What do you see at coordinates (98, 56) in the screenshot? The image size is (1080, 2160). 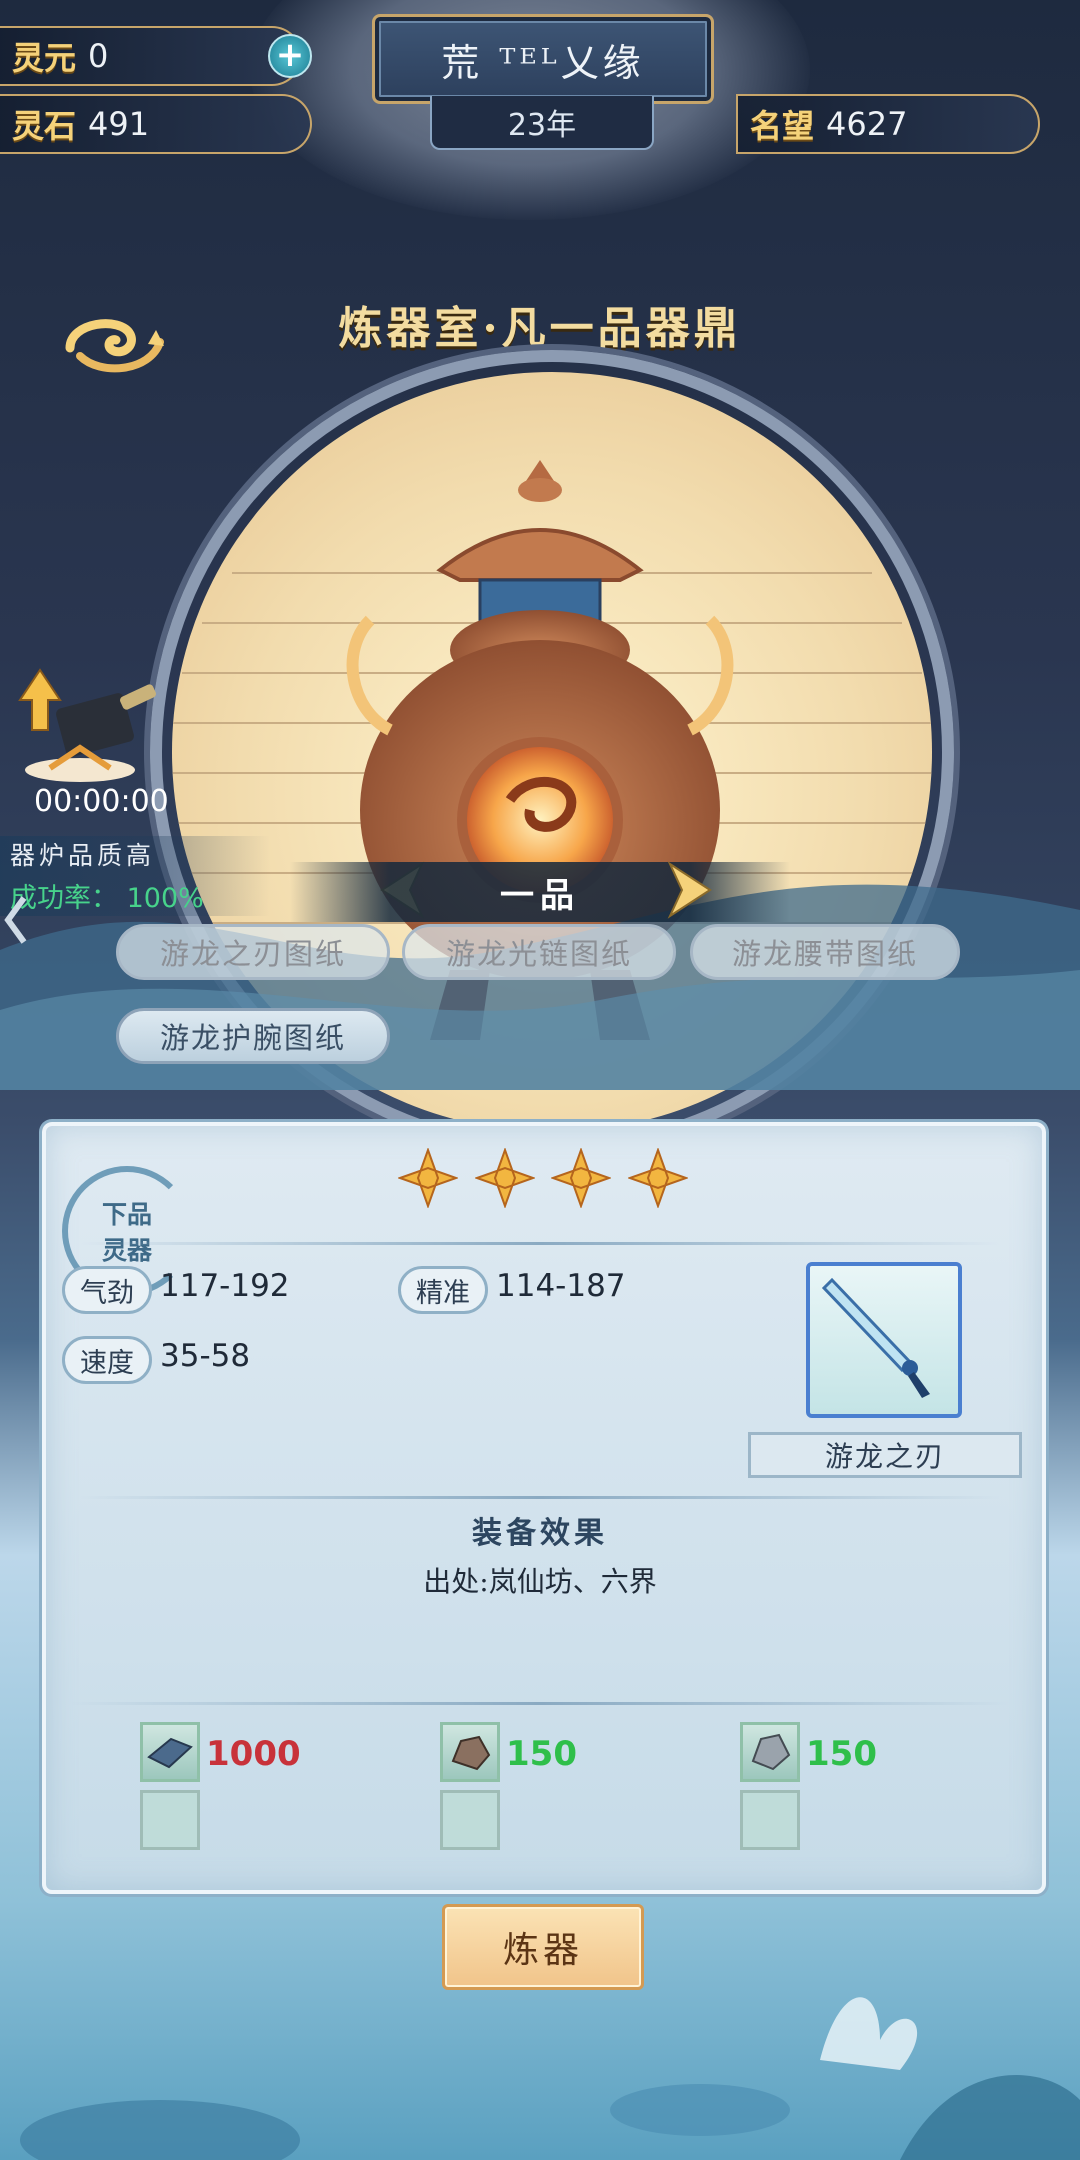 I see `lingyuan-value: 0` at bounding box center [98, 56].